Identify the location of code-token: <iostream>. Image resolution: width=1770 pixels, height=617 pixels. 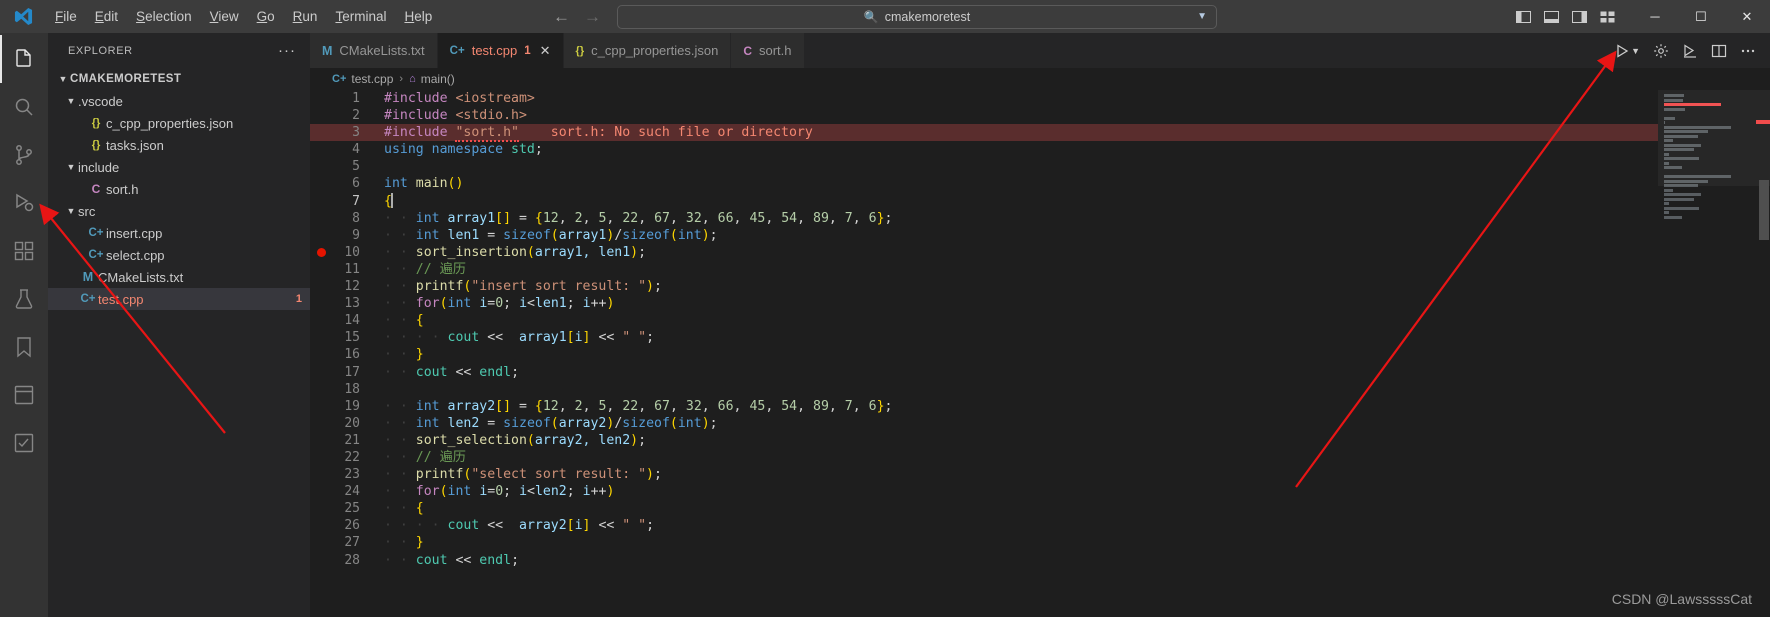
(495, 98).